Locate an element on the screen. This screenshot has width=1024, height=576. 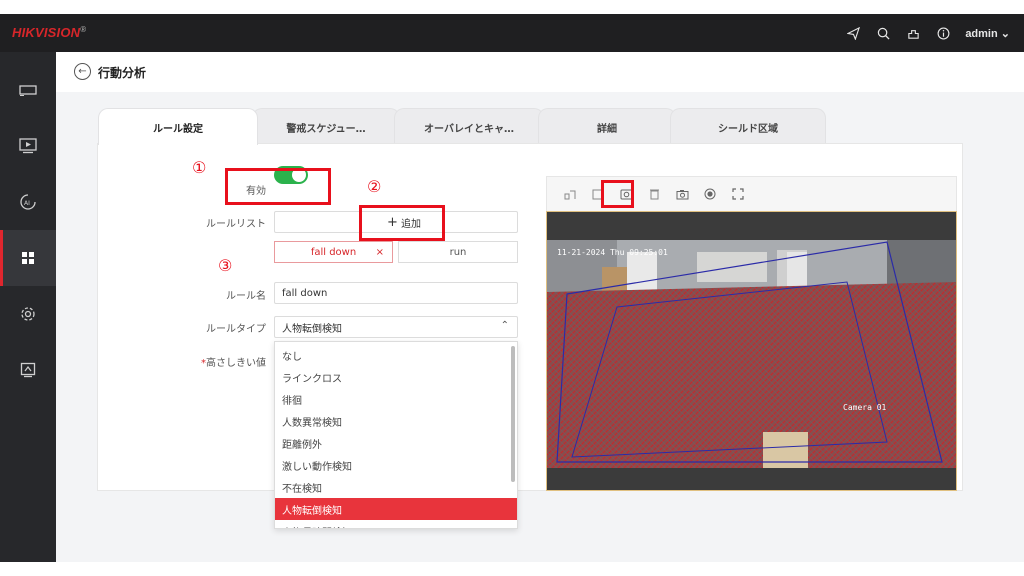
gear-icon is located at coordinates (28, 314).